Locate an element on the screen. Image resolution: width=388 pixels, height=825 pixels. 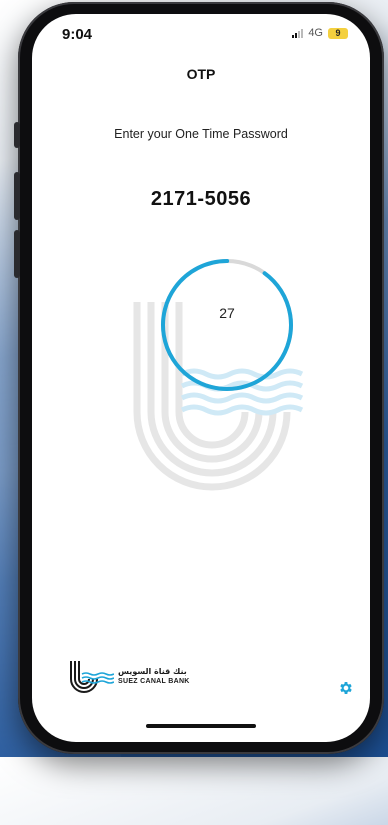
status-time: 9:04 is located at coordinates (77, 34).